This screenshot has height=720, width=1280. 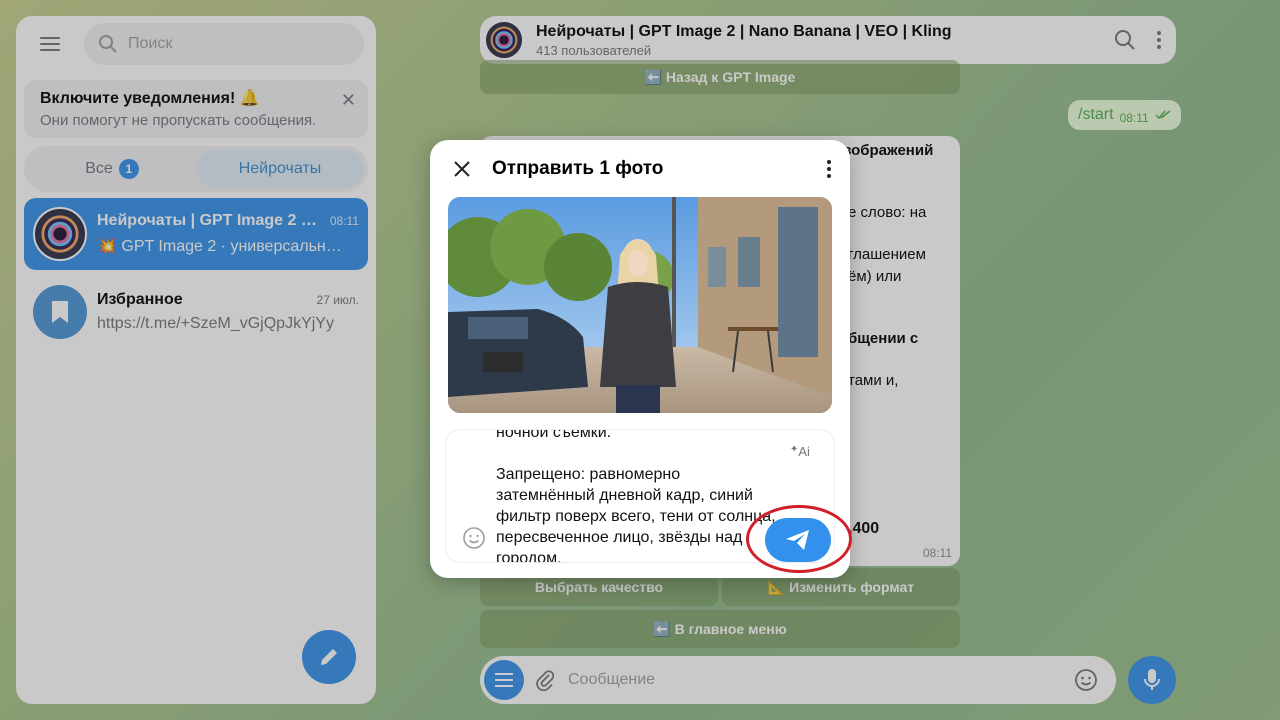 I want to click on annotation-circle, so click(x=799, y=539).